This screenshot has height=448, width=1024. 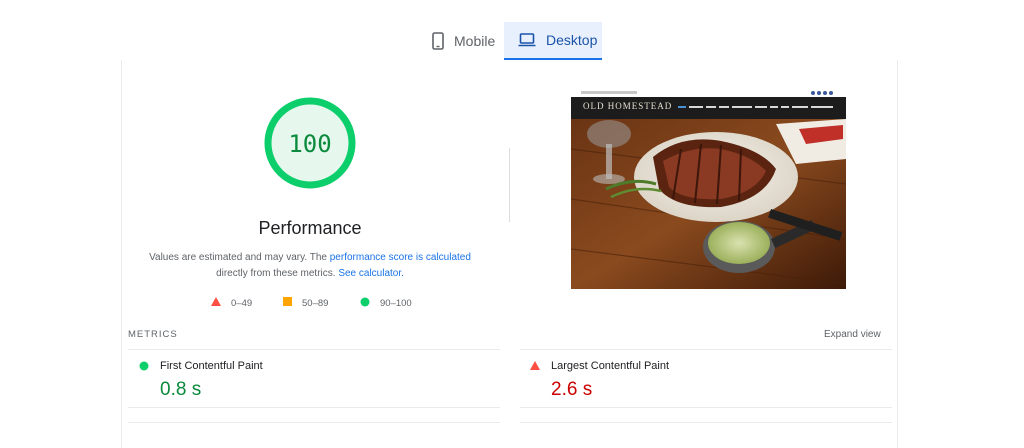 What do you see at coordinates (572, 389) in the screenshot?
I see `metric-lcp-value: 2.6 s` at bounding box center [572, 389].